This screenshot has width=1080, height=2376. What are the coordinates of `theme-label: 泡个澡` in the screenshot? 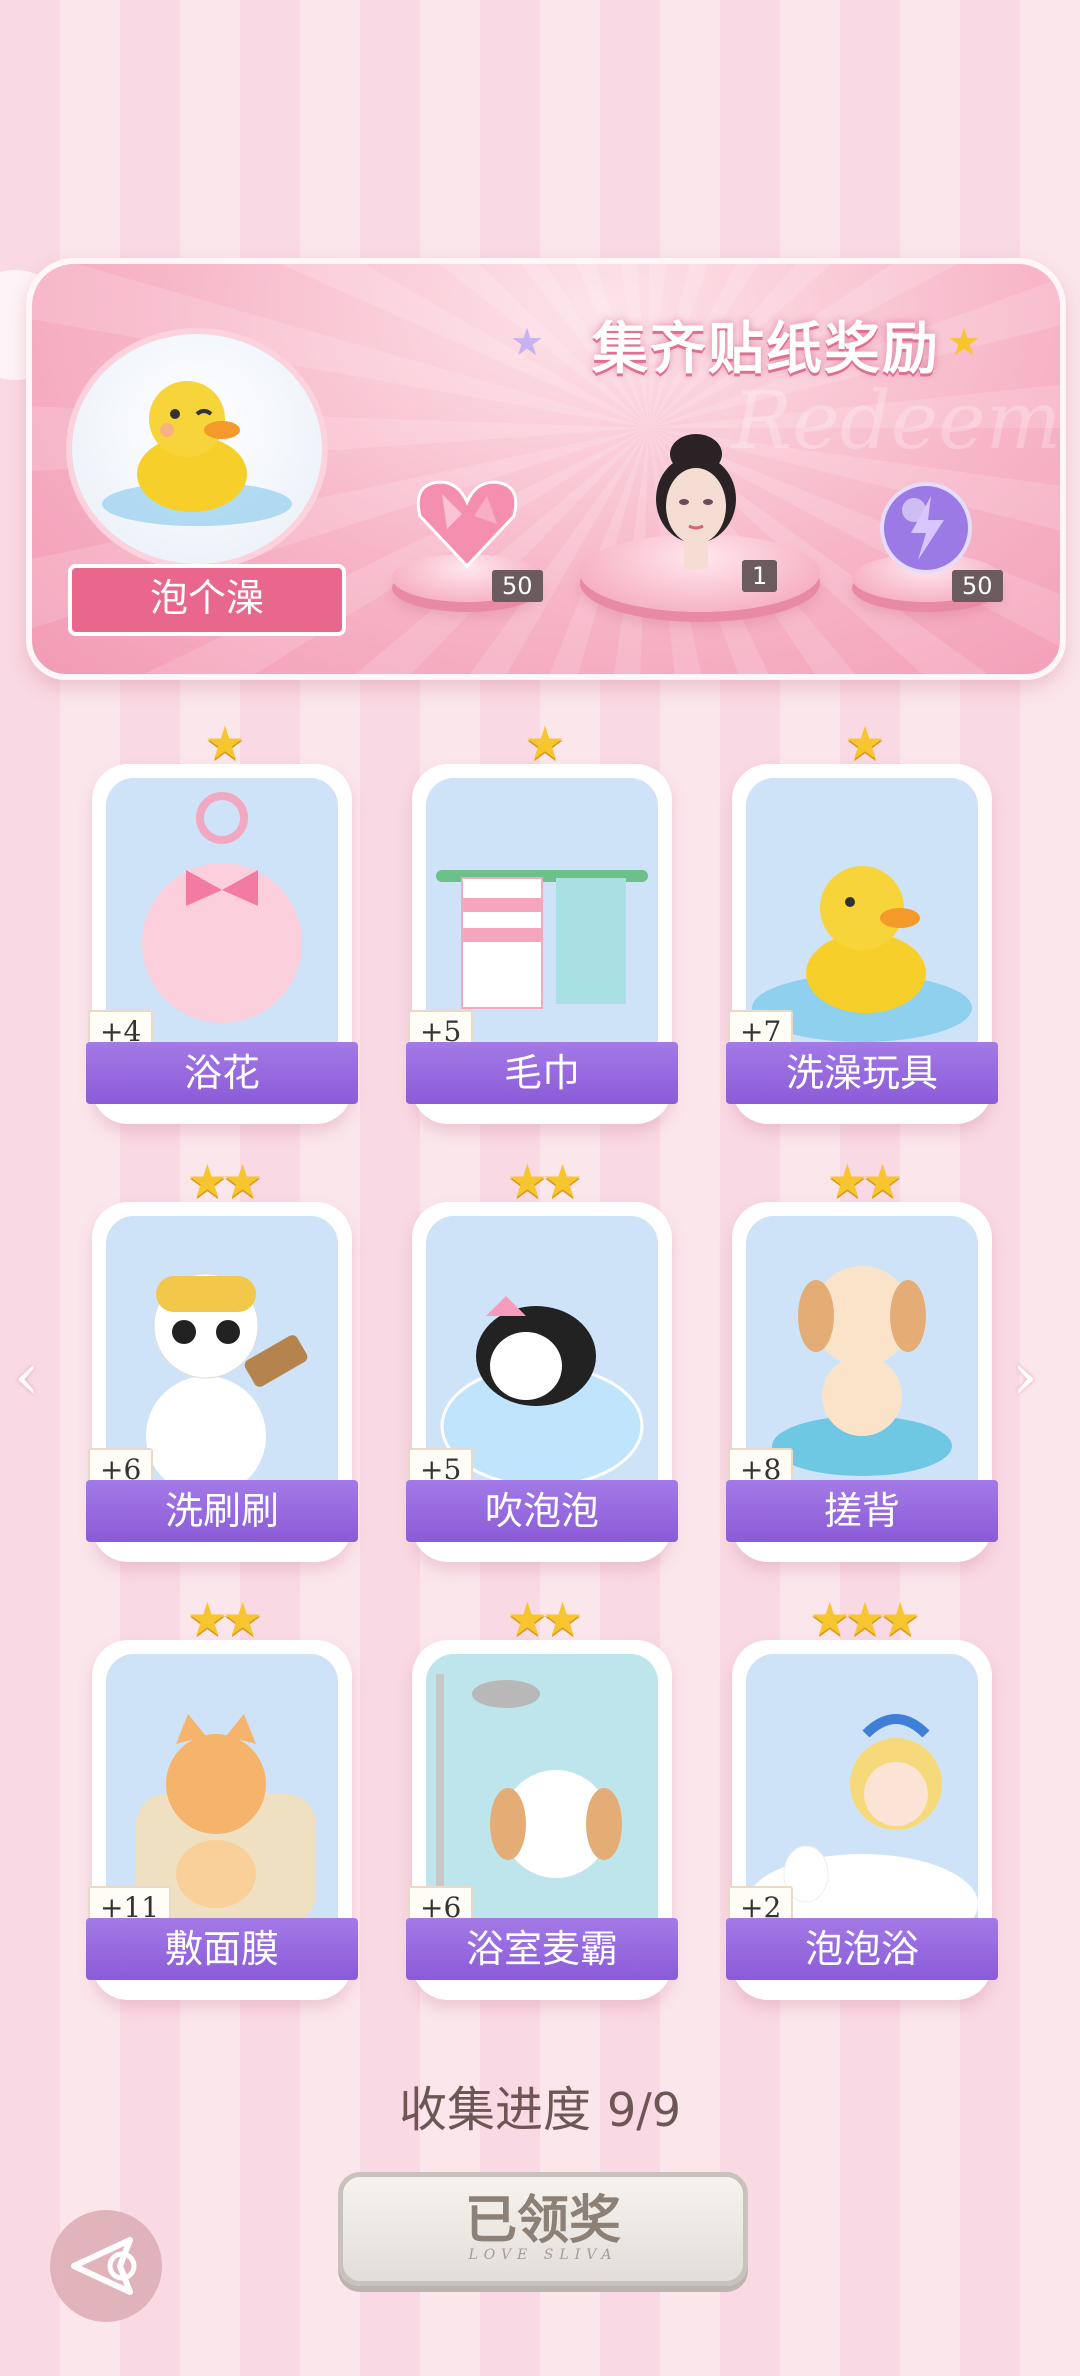 It's located at (207, 600).